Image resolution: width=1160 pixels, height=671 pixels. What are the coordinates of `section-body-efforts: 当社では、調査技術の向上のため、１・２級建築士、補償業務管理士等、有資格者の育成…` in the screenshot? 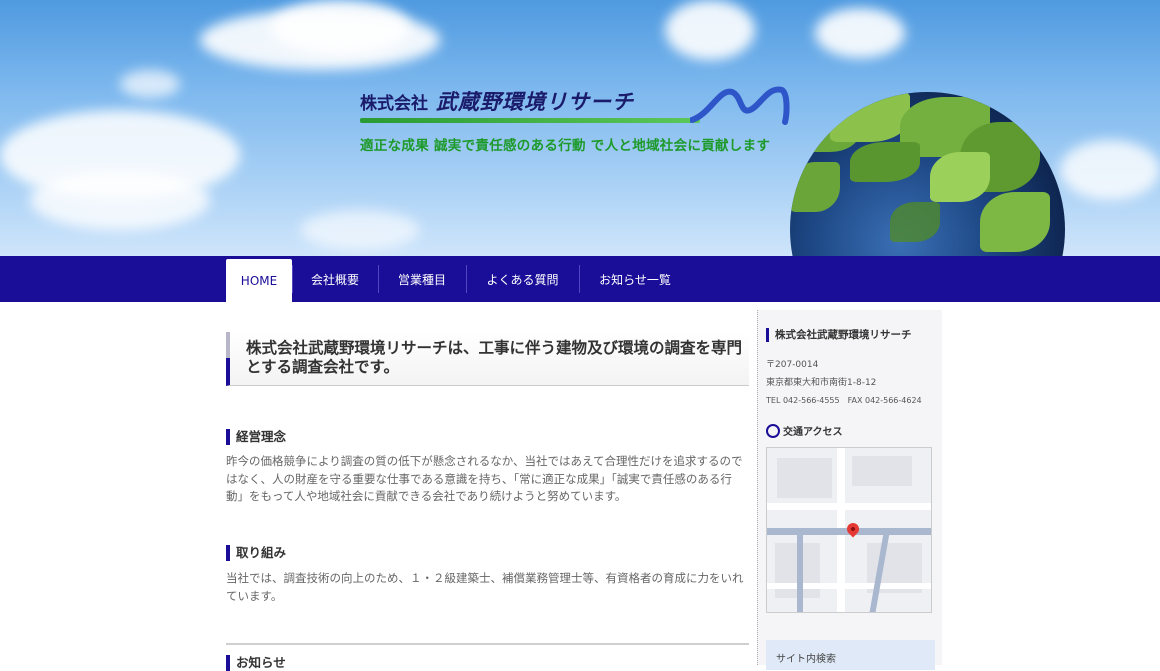 It's located at (485, 587).